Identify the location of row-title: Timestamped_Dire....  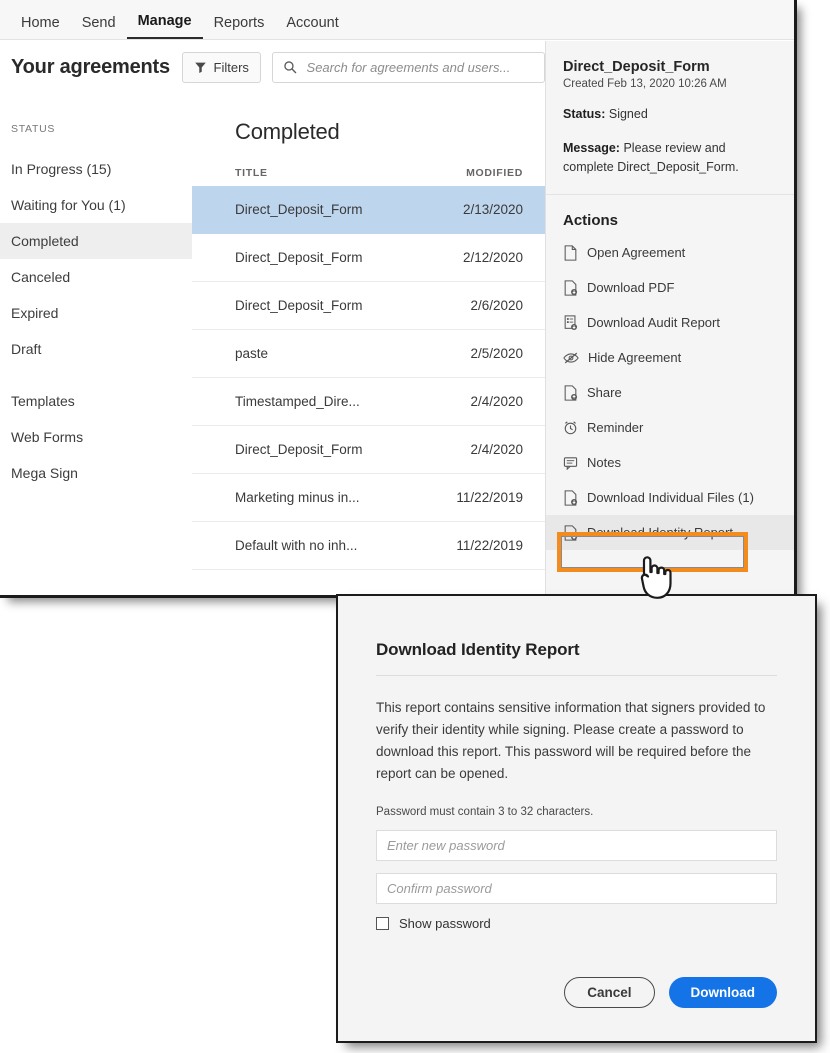
(297, 401).